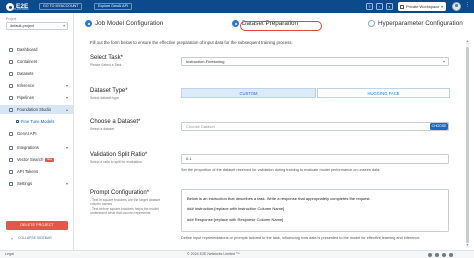  I want to click on sidebar-item-label: Dashboard, so click(27, 49).